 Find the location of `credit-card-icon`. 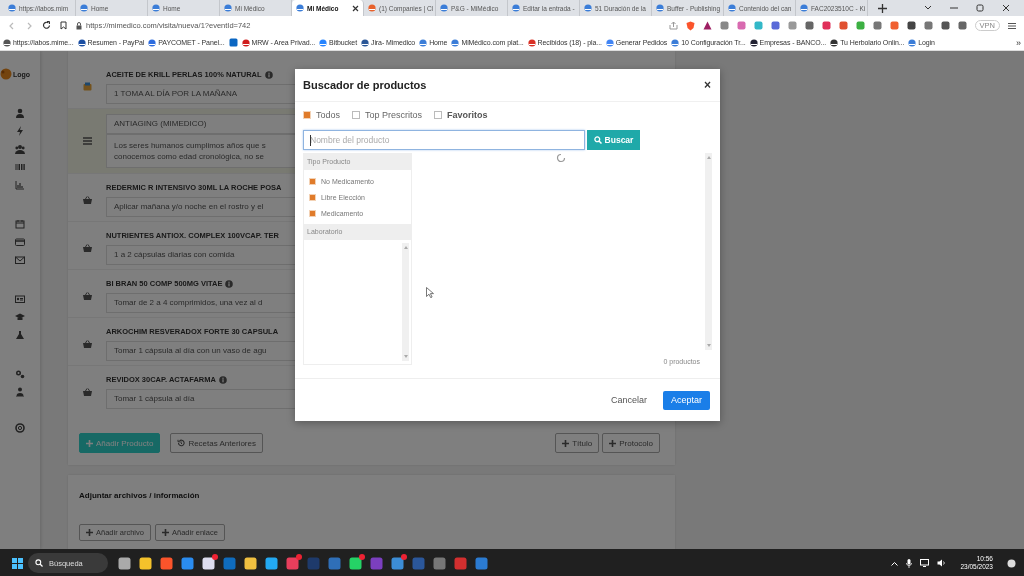

credit-card-icon is located at coordinates (20, 242).